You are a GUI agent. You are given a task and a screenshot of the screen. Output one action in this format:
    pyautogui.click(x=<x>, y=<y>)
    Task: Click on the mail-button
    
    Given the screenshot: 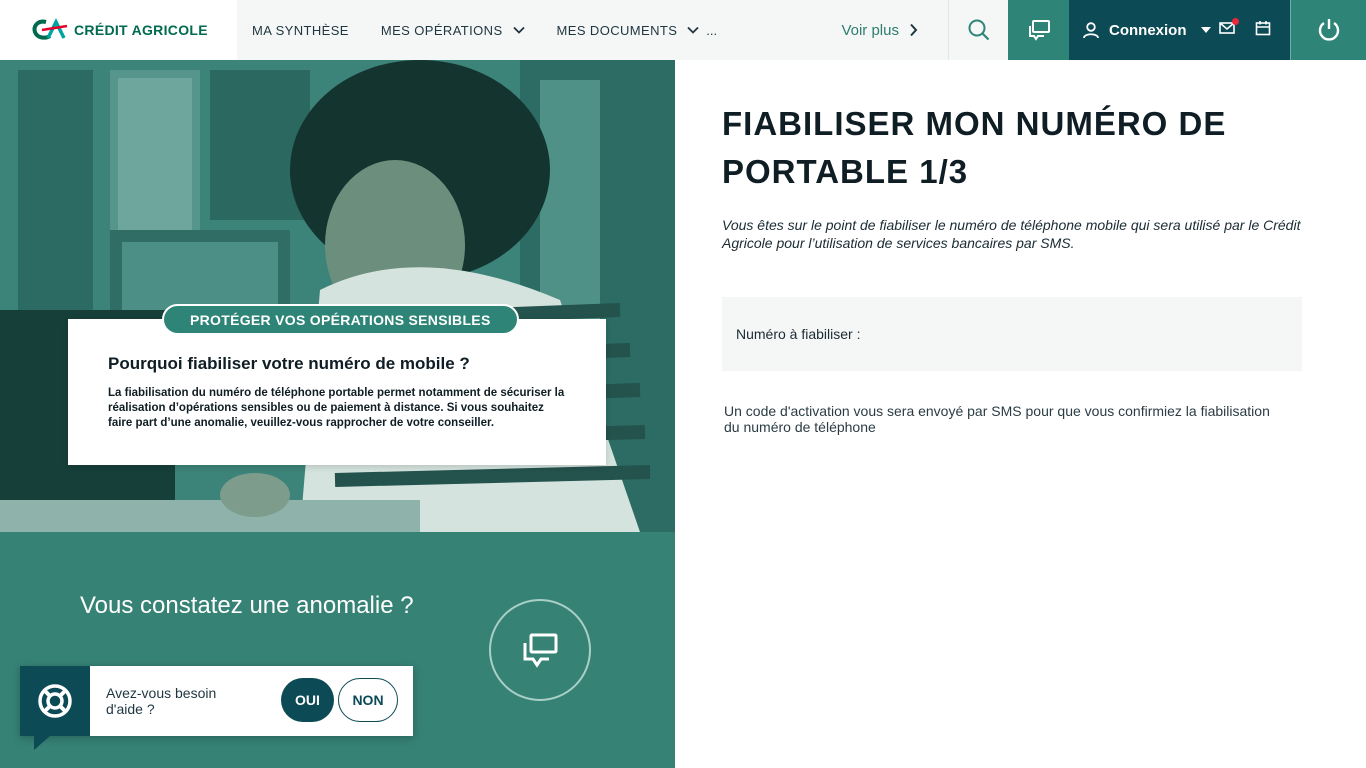 What is the action you would take?
    pyautogui.click(x=1228, y=28)
    